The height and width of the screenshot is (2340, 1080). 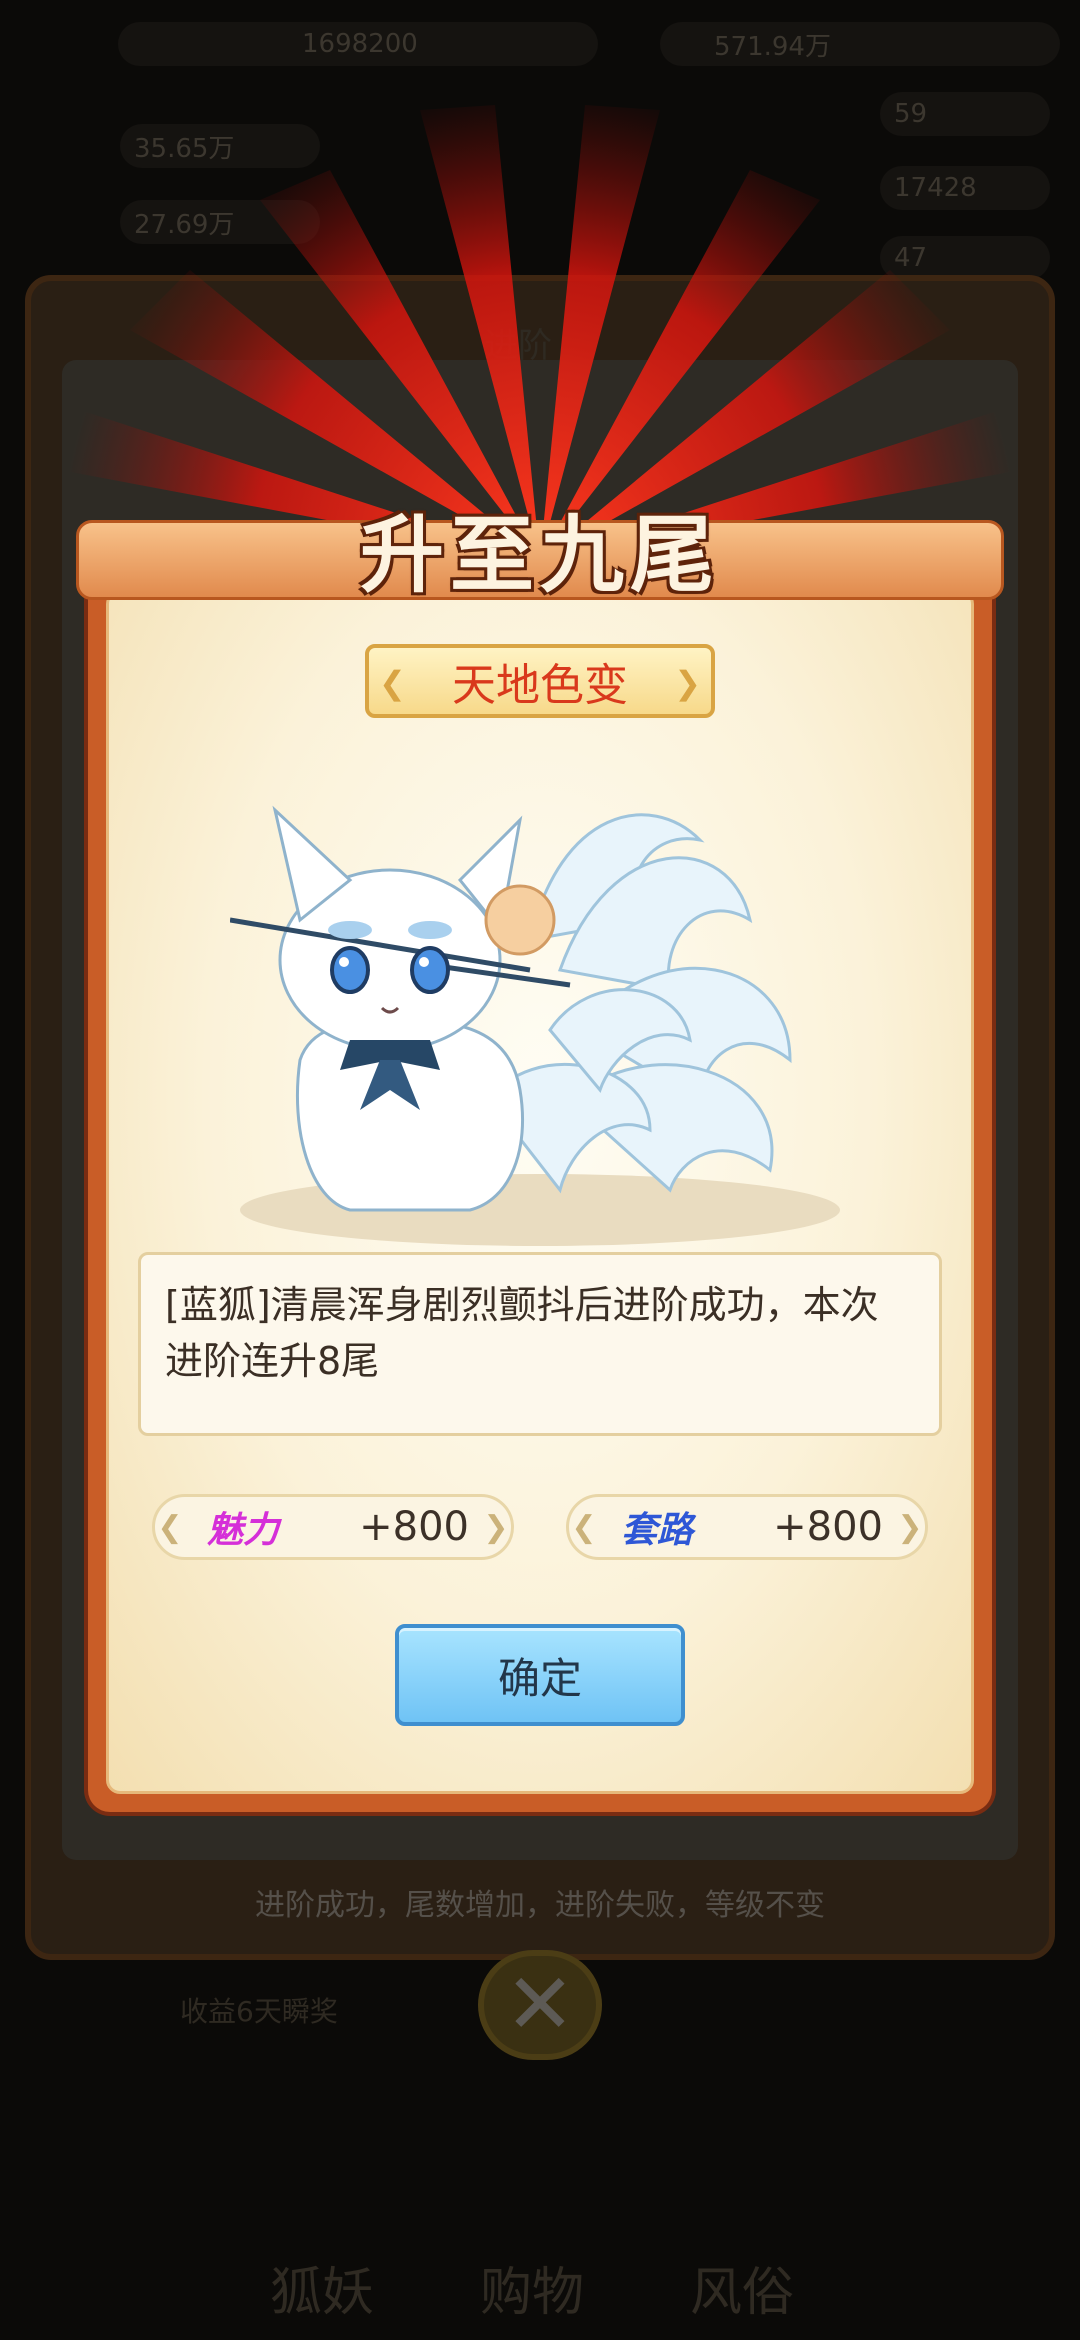 What do you see at coordinates (540, 685) in the screenshot?
I see `banner-text: 天地色变` at bounding box center [540, 685].